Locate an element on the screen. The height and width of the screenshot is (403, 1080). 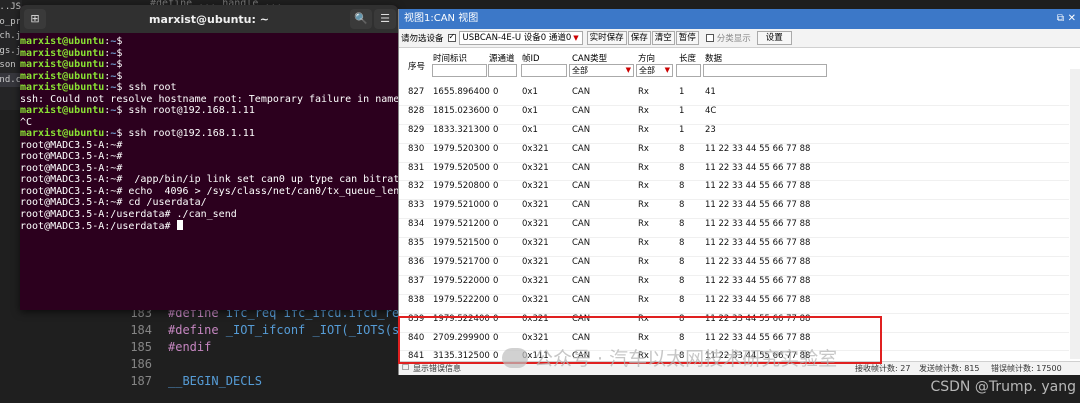
line-number: 186 is located at coordinates (141, 364).